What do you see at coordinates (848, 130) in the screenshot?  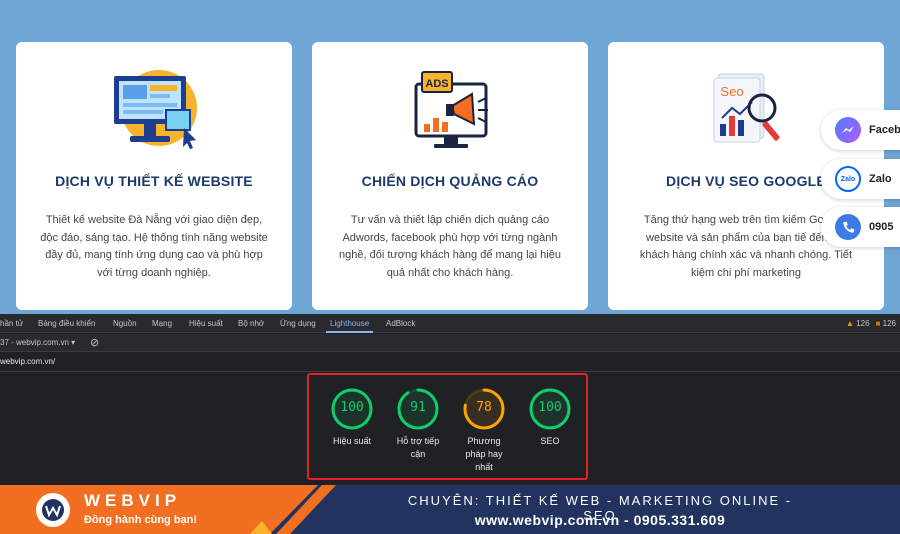 I see `messenger-icon` at bounding box center [848, 130].